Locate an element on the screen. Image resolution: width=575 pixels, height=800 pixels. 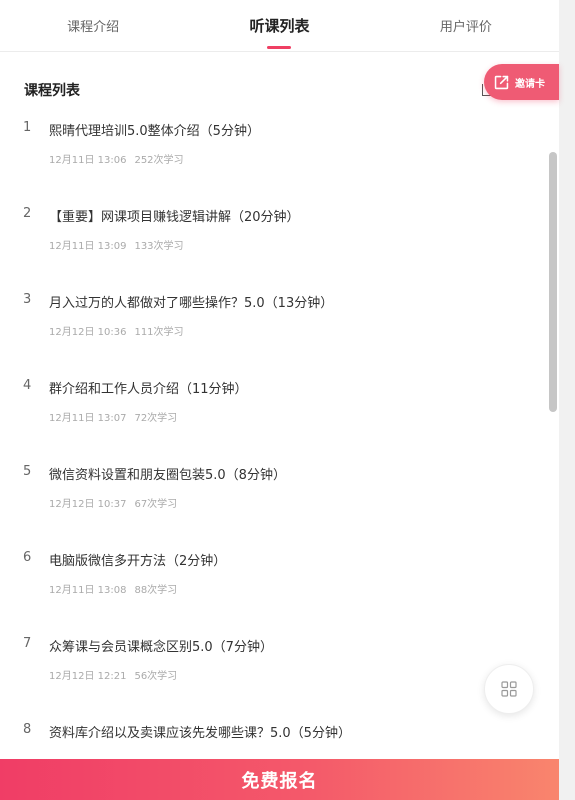
lesson-meta: 12月11日 13:06 252次学习 is located at coordinates (116, 158).